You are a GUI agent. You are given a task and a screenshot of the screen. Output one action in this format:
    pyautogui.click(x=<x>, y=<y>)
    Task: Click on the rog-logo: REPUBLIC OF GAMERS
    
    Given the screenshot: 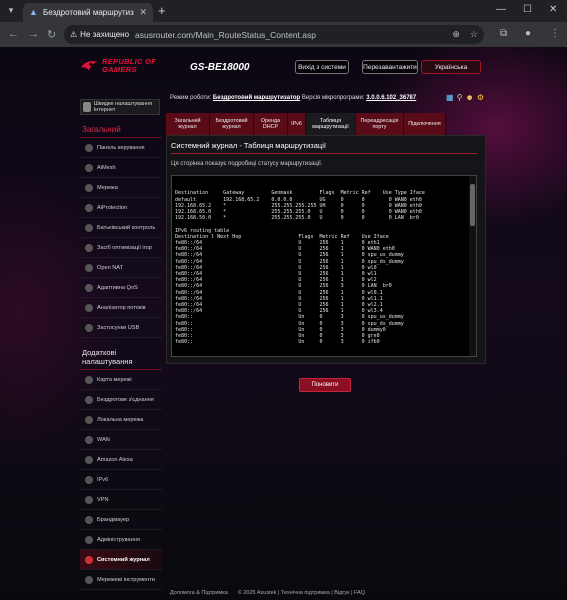 What is the action you would take?
    pyautogui.click(x=118, y=66)
    